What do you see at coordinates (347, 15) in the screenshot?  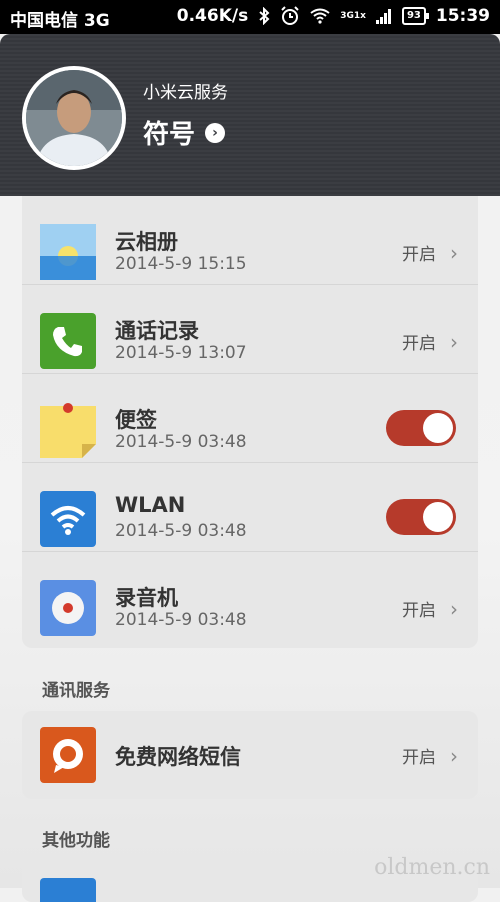 I see `network-top: 3G` at bounding box center [347, 15].